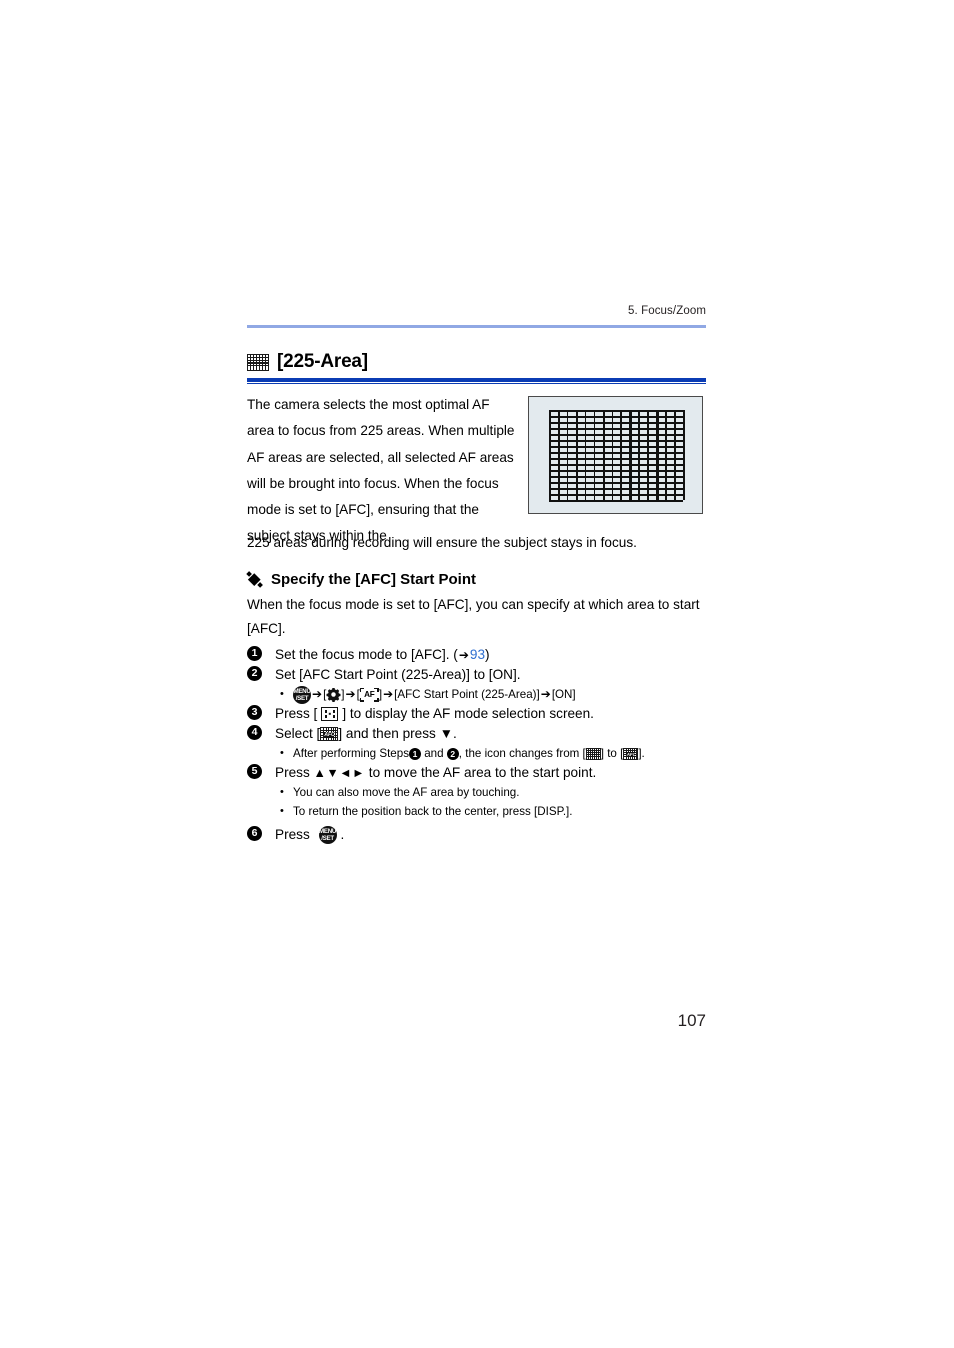 The height and width of the screenshot is (1348, 954). Describe the element at coordinates (333, 694) in the screenshot. I see `custom-gear-icon` at that location.